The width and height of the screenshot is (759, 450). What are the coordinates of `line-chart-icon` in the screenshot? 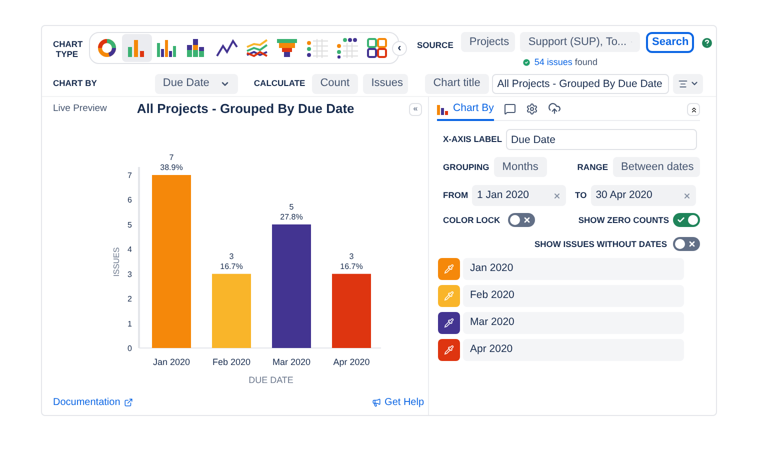 It's located at (227, 48).